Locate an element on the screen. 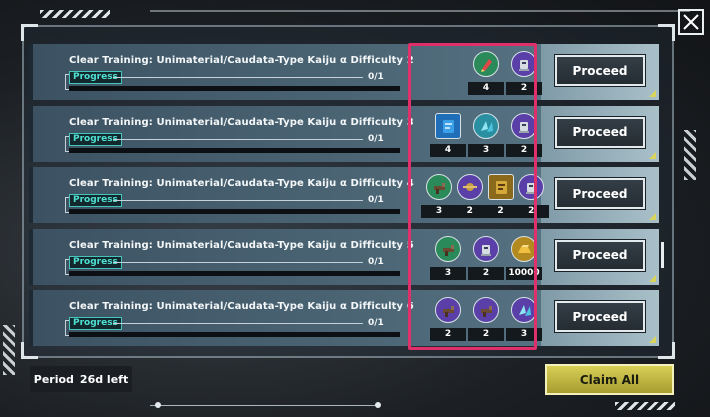 Image resolution: width=710 pixels, height=417 pixels. rewards-highlight-box is located at coordinates (472, 196).